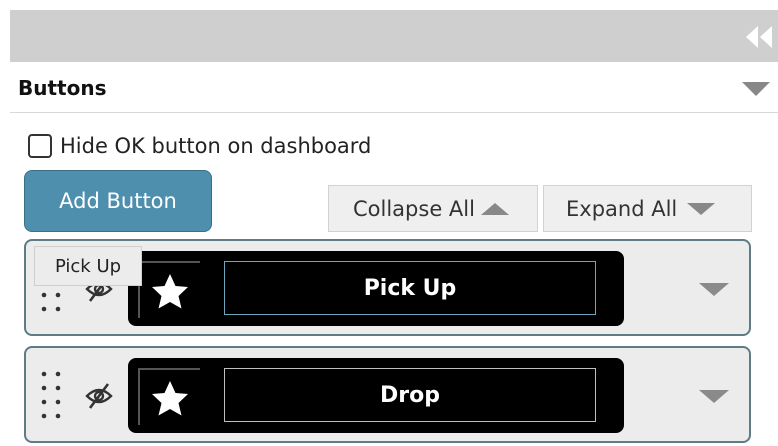 The image size is (778, 446). What do you see at coordinates (394, 87) in the screenshot?
I see `buttons-section-header: Buttons` at bounding box center [394, 87].